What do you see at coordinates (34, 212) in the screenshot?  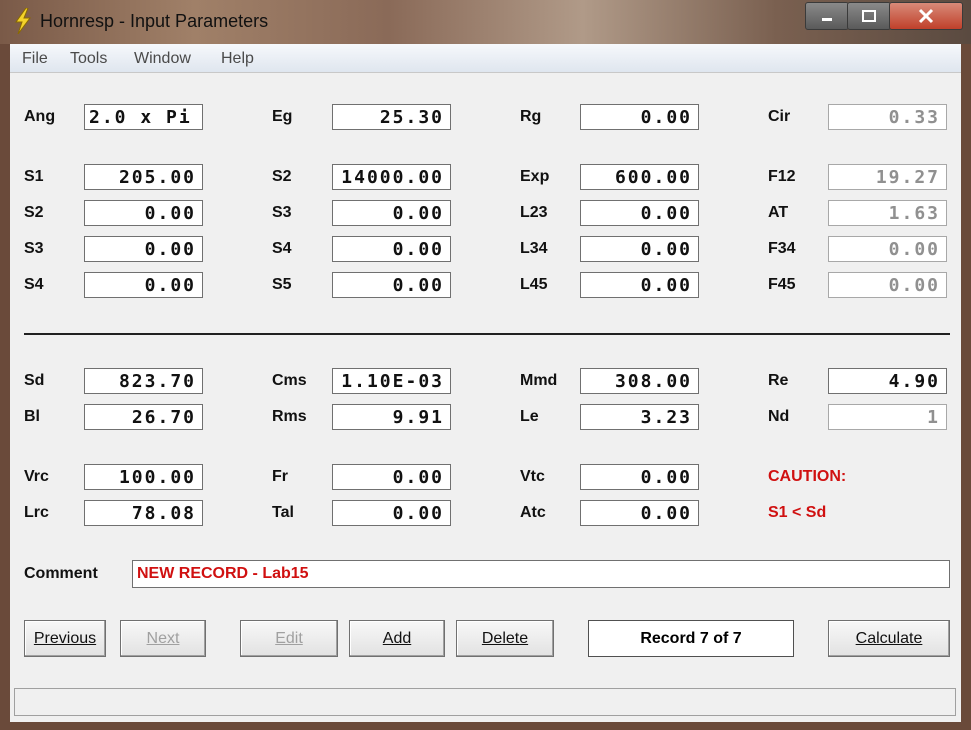 I see `label-s2: S2` at bounding box center [34, 212].